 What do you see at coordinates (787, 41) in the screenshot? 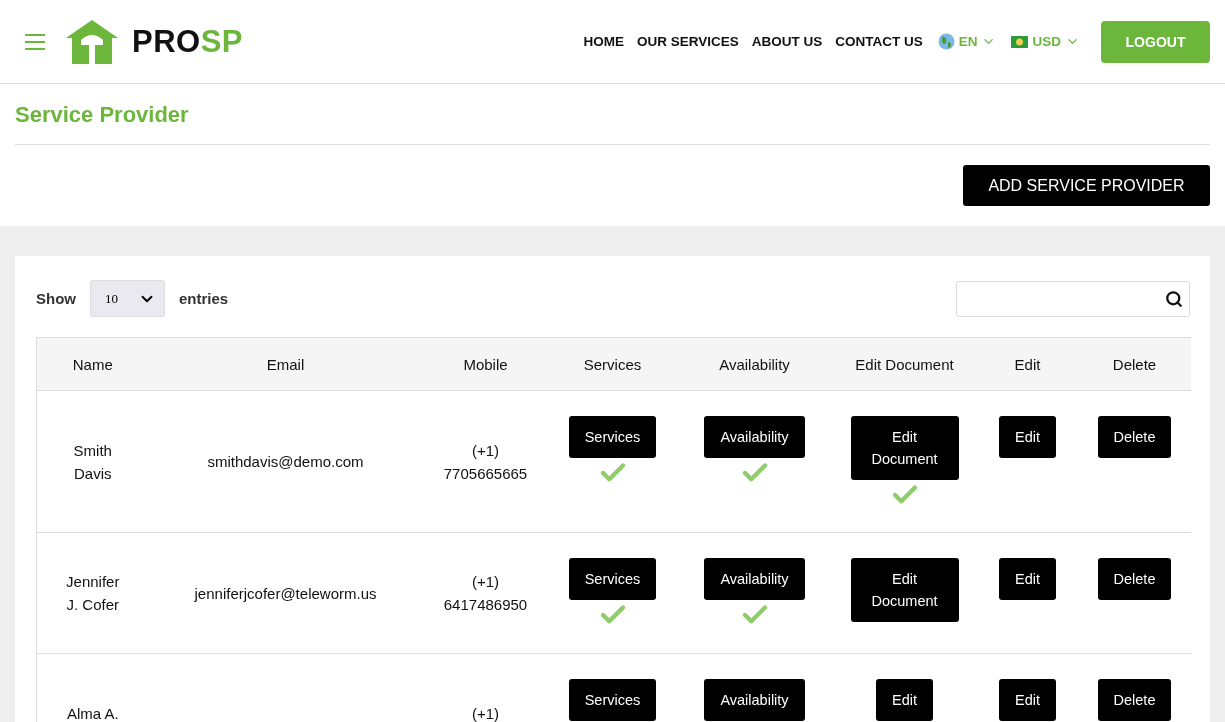
I see `nav-link: ABOUT US` at bounding box center [787, 41].